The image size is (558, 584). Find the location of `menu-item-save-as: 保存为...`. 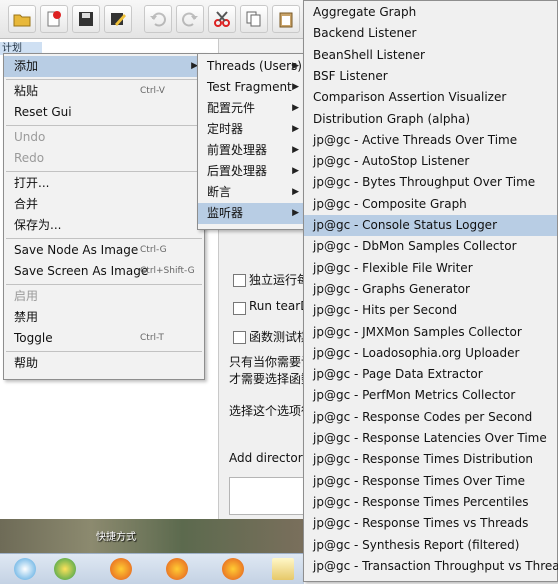

menu-item-save-as: 保存为... is located at coordinates (104, 225).